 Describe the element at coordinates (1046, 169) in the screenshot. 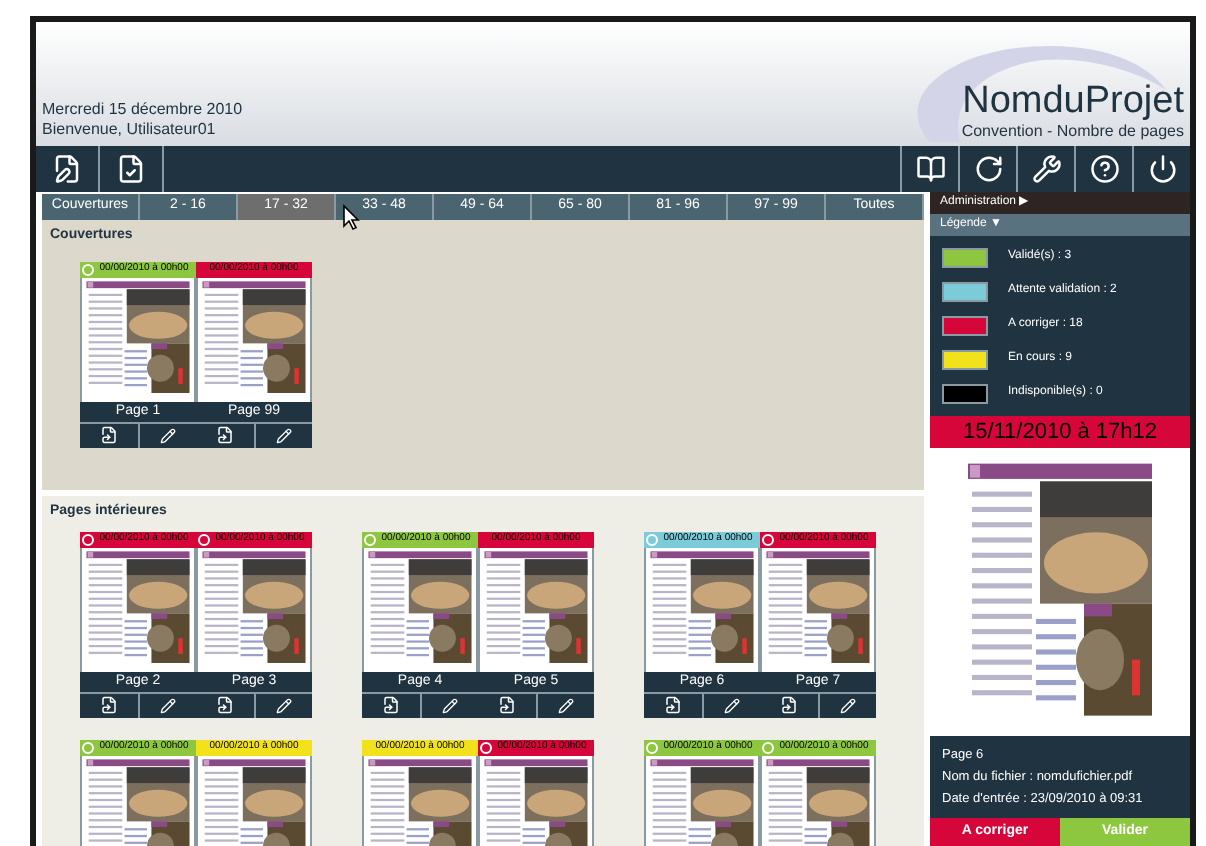

I see `wrench-icon` at that location.